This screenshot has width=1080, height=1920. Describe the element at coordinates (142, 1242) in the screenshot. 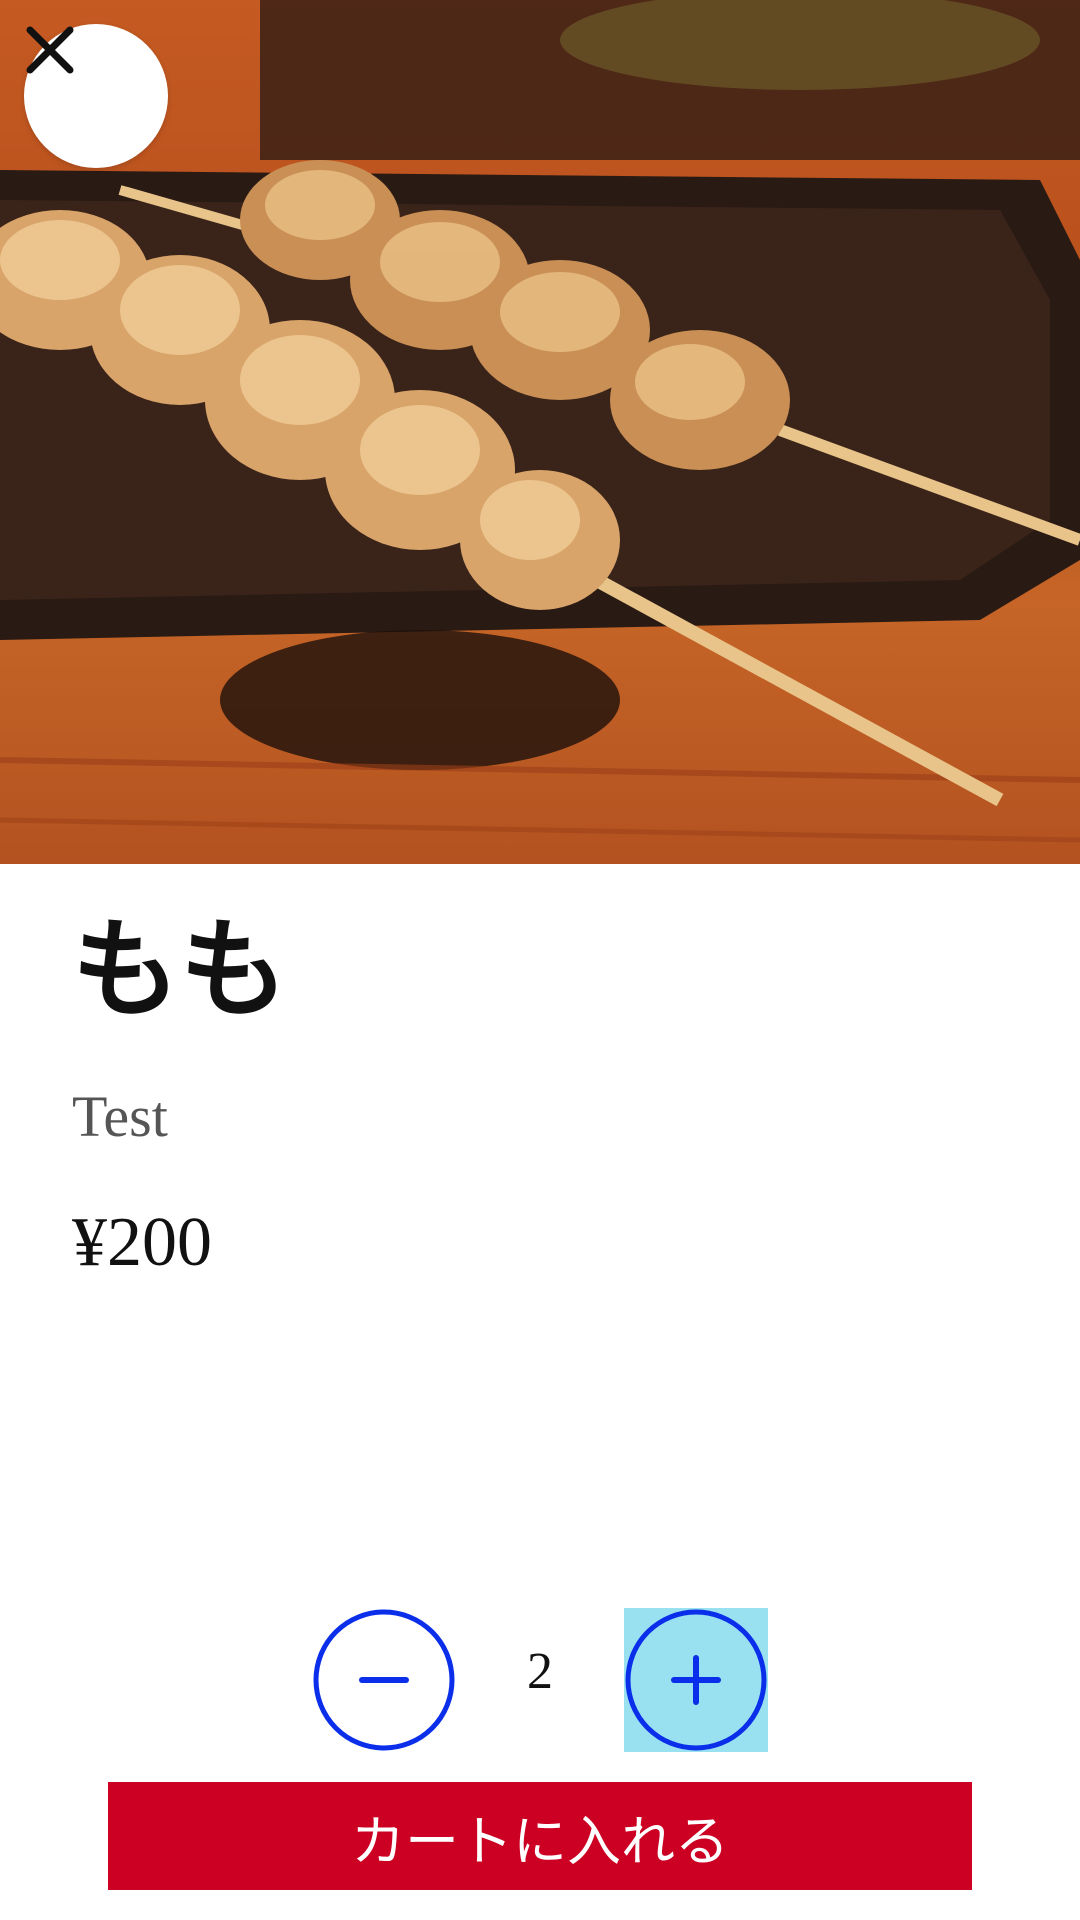

I see `item-price: ¥200` at that location.